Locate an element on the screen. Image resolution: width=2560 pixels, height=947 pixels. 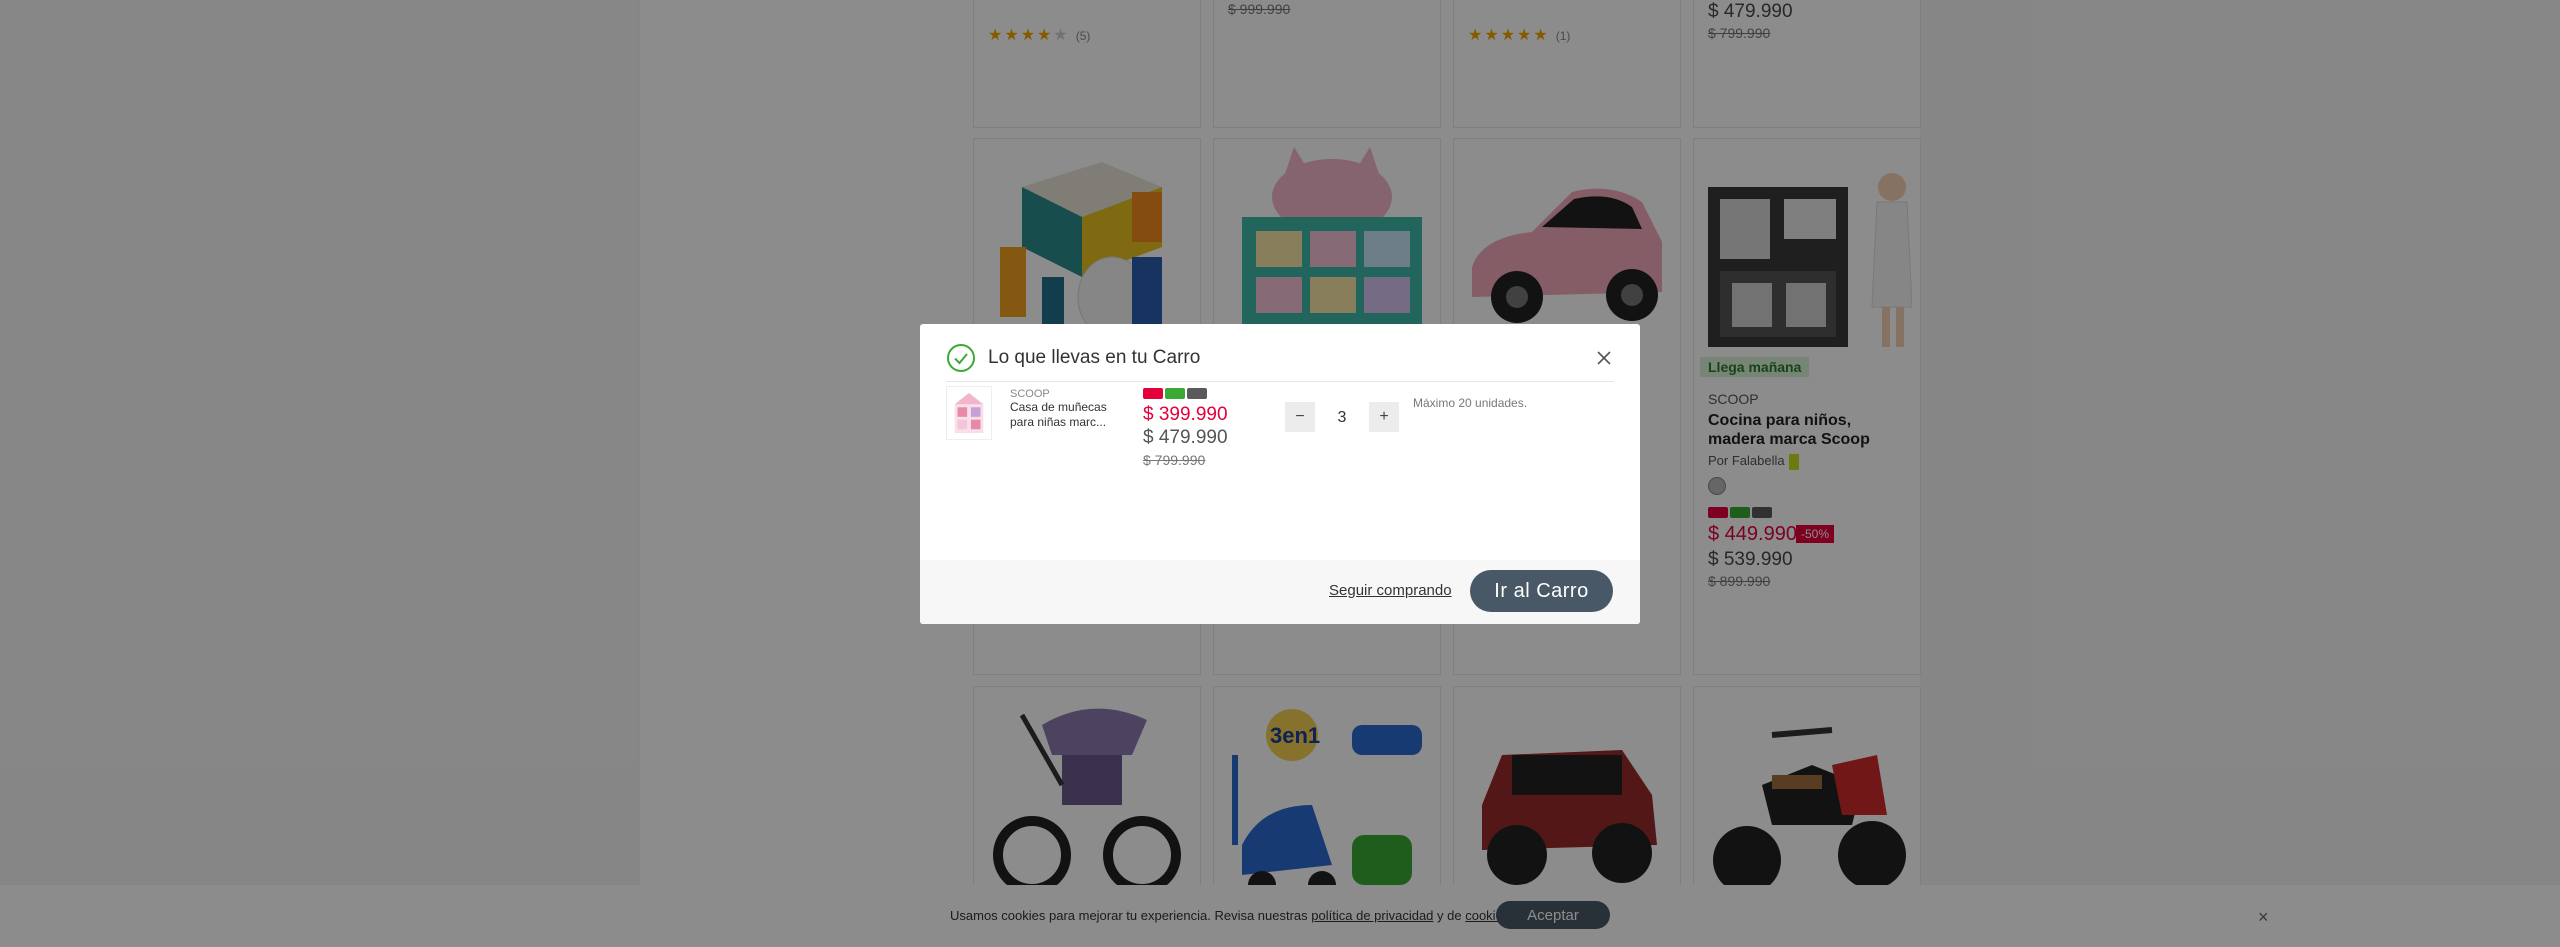
max-units-note: Máximo 20 unidades. is located at coordinates (1470, 403).